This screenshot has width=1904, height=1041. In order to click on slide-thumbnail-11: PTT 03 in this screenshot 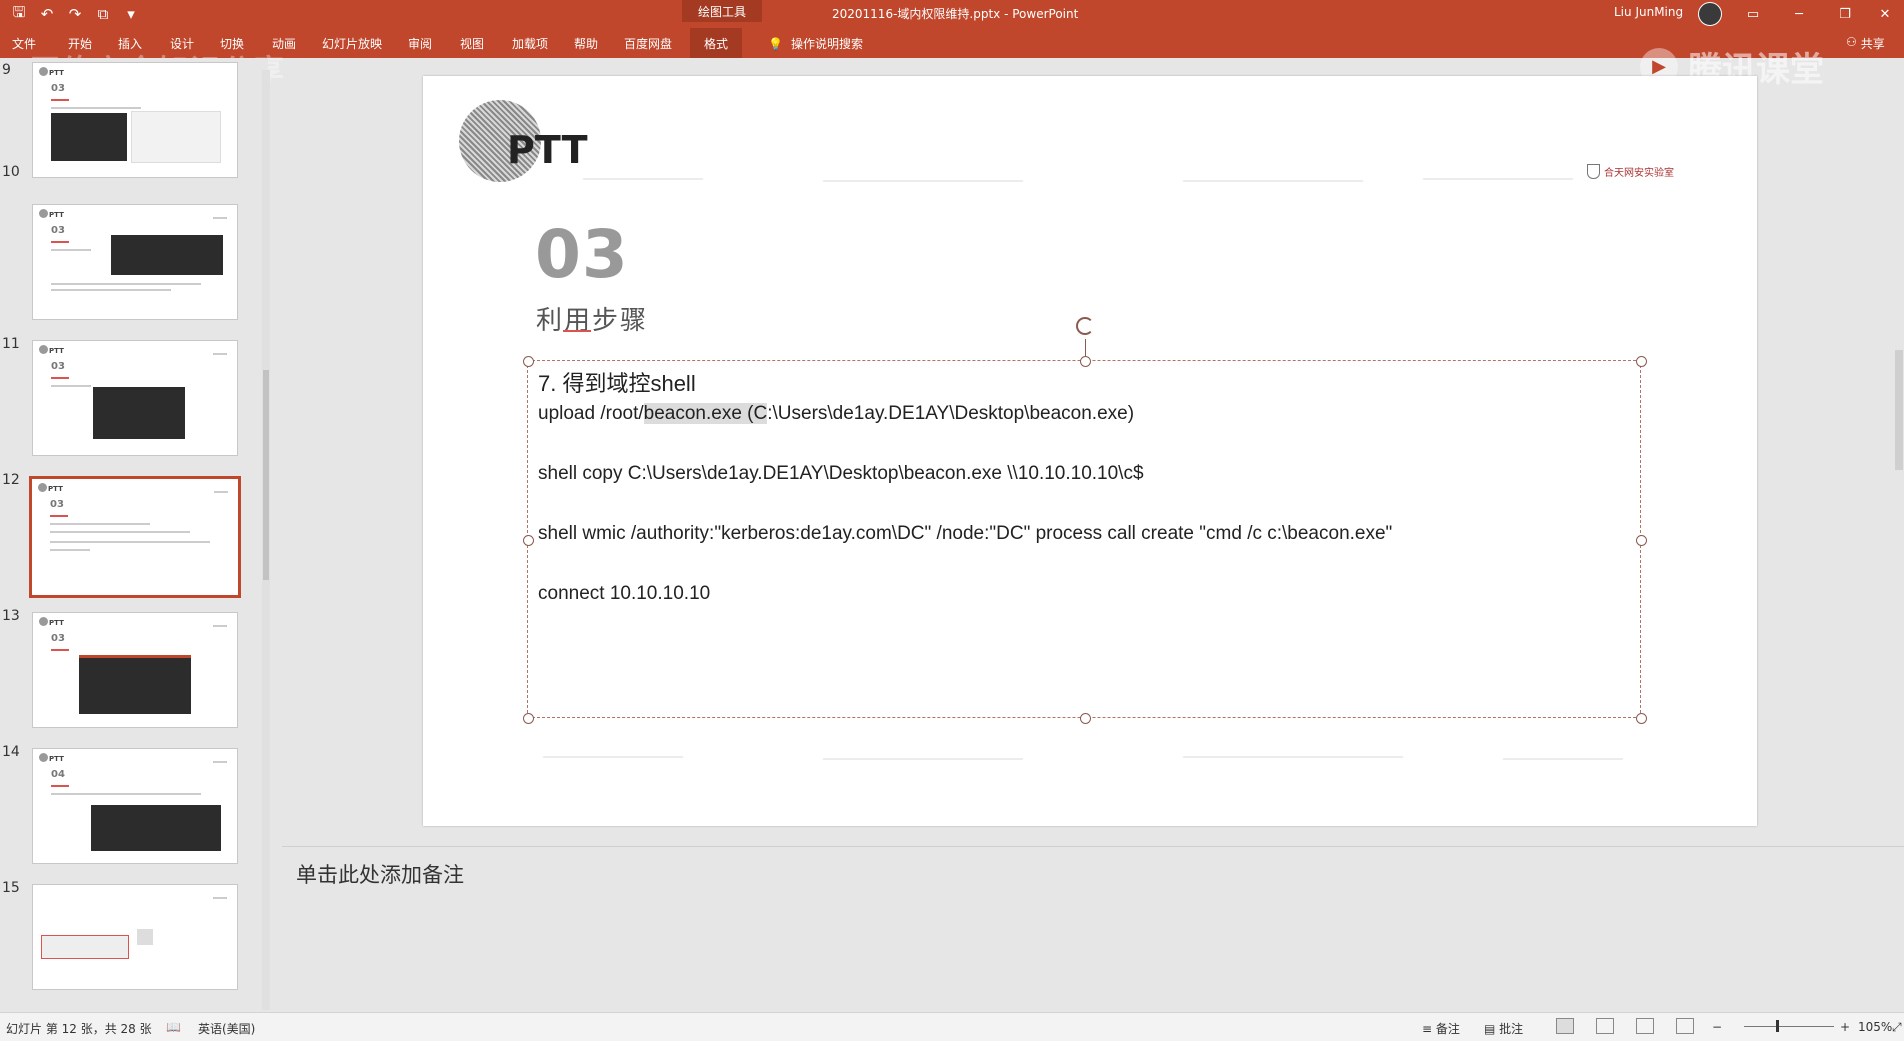, I will do `click(135, 398)`.